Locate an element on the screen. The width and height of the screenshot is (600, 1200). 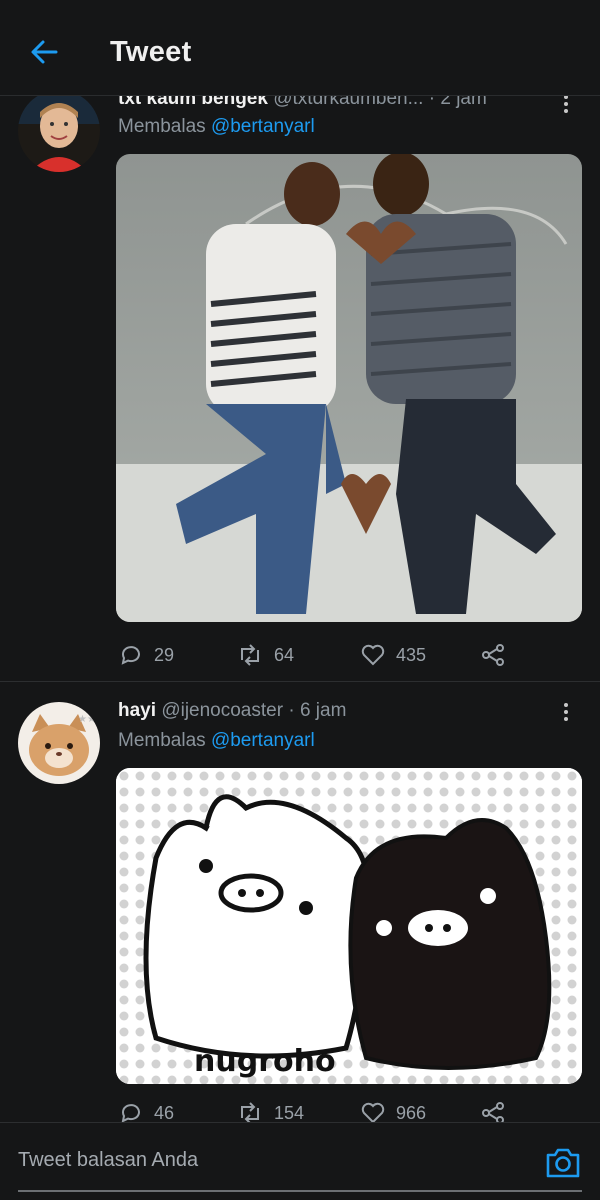
retweet-button: 154 is located at coordinates (270, 1110).